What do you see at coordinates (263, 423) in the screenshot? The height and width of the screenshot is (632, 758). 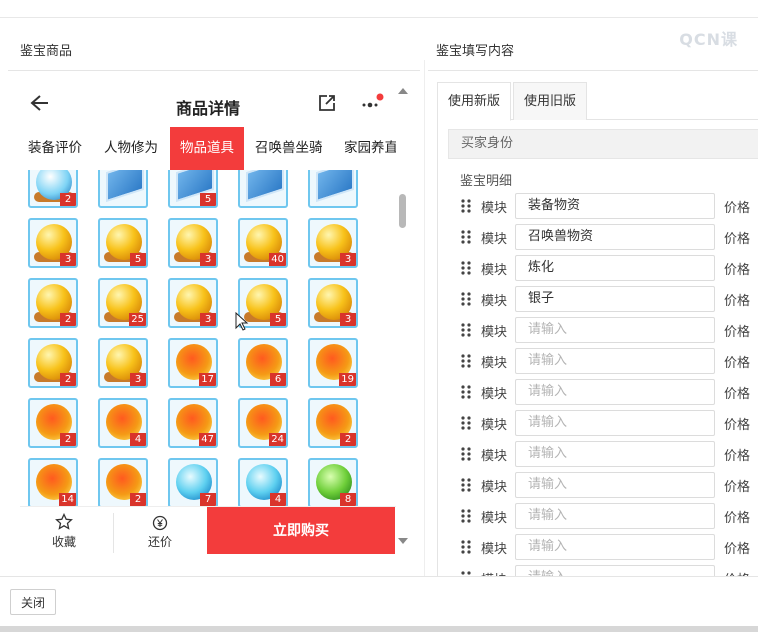 I see `item-cell: 24` at bounding box center [263, 423].